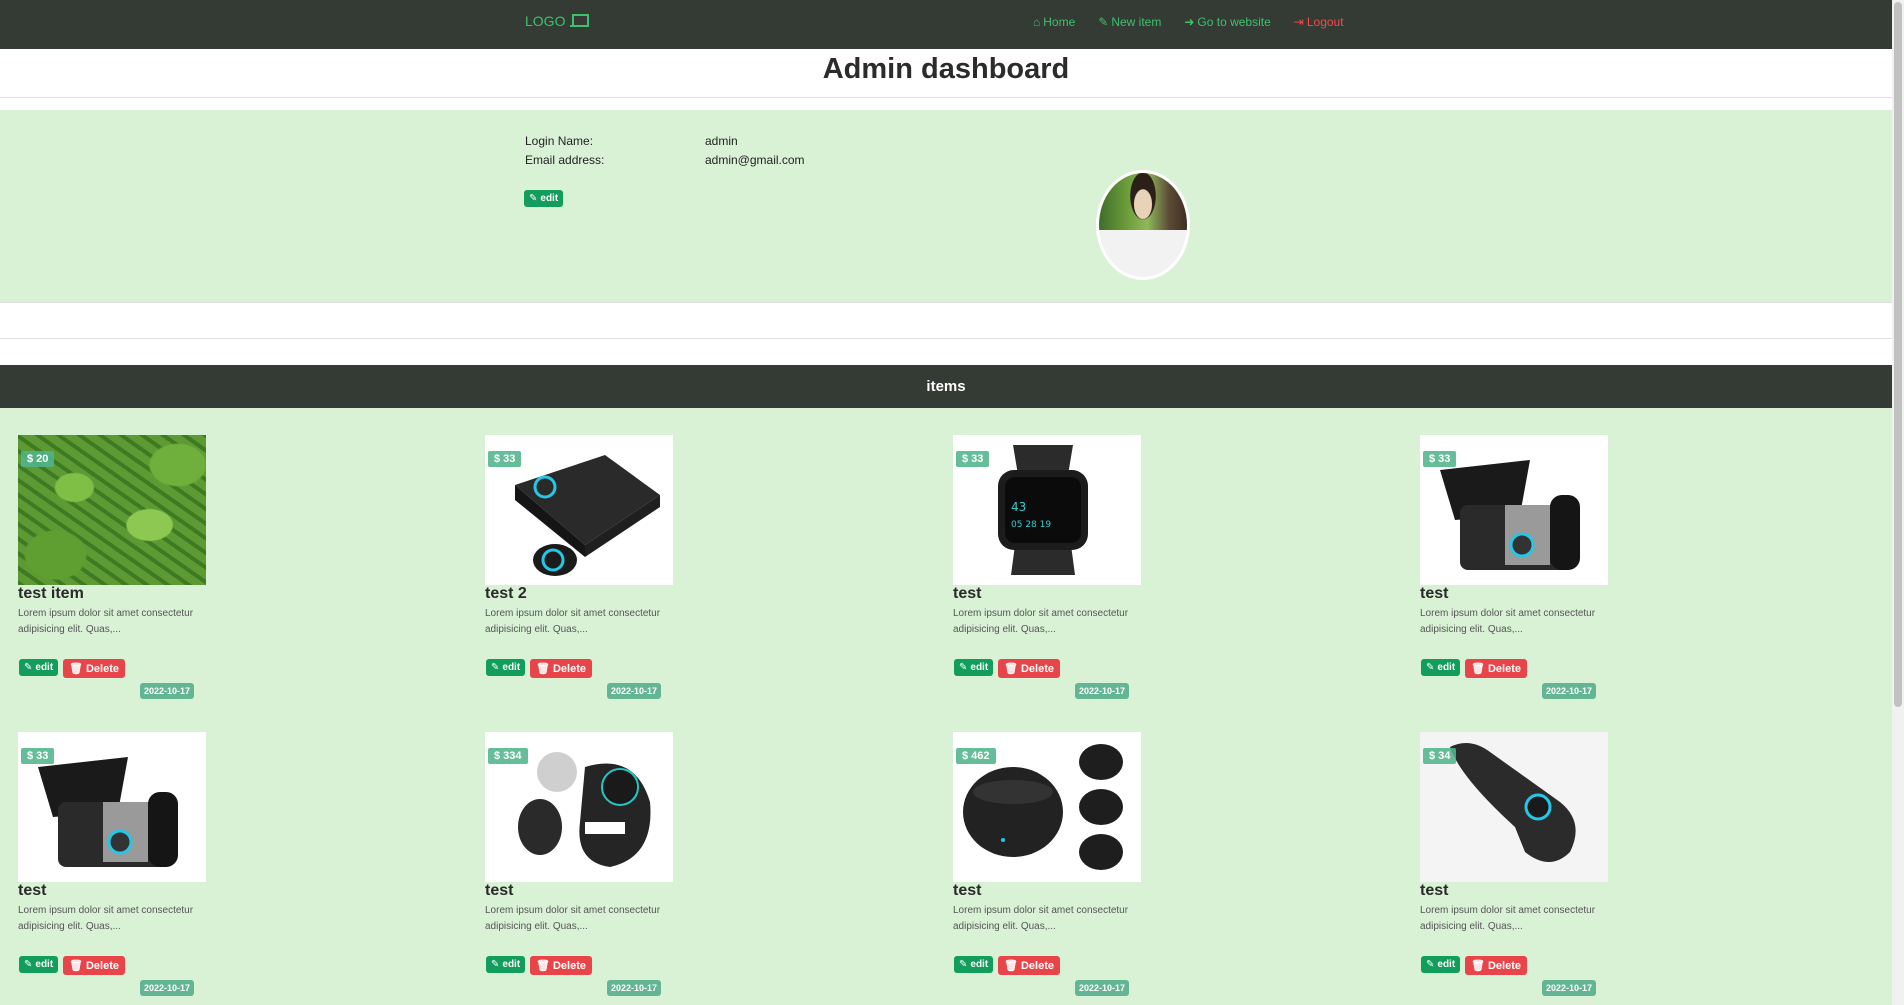 The image size is (1904, 1005). Describe the element at coordinates (976, 756) in the screenshot. I see `price-badge: $ 462` at that location.